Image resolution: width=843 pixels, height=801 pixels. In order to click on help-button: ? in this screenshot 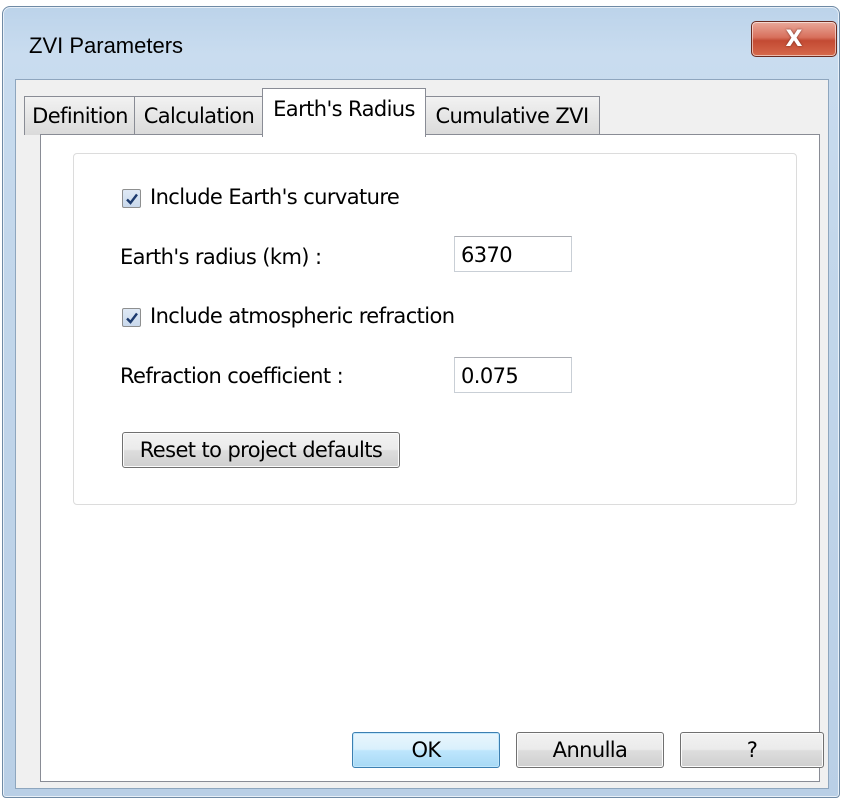, I will do `click(752, 750)`.